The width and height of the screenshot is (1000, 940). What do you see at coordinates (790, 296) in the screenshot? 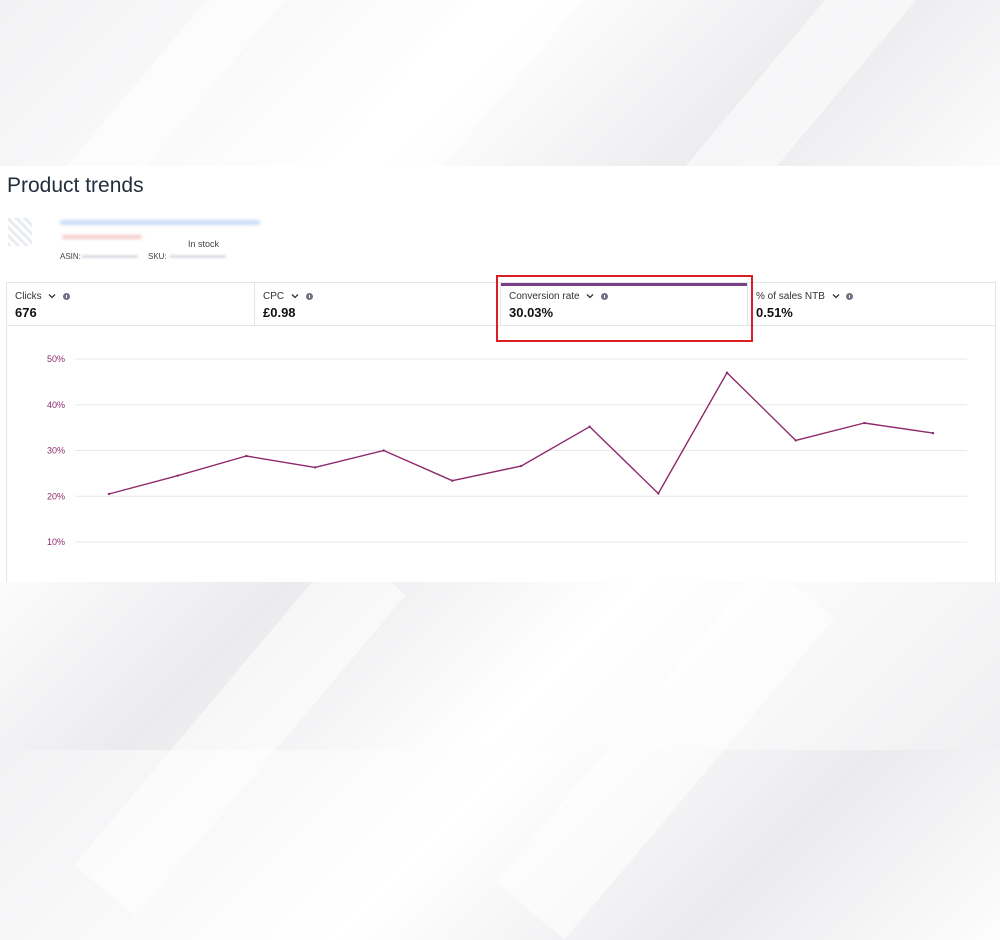
I see `metric-label: % of sales NTB` at bounding box center [790, 296].